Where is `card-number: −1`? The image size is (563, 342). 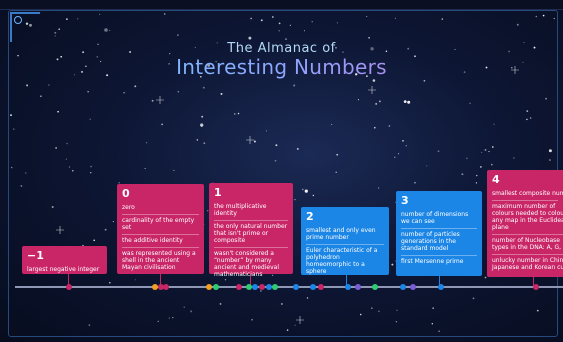 card-number: −1 is located at coordinates (35, 255).